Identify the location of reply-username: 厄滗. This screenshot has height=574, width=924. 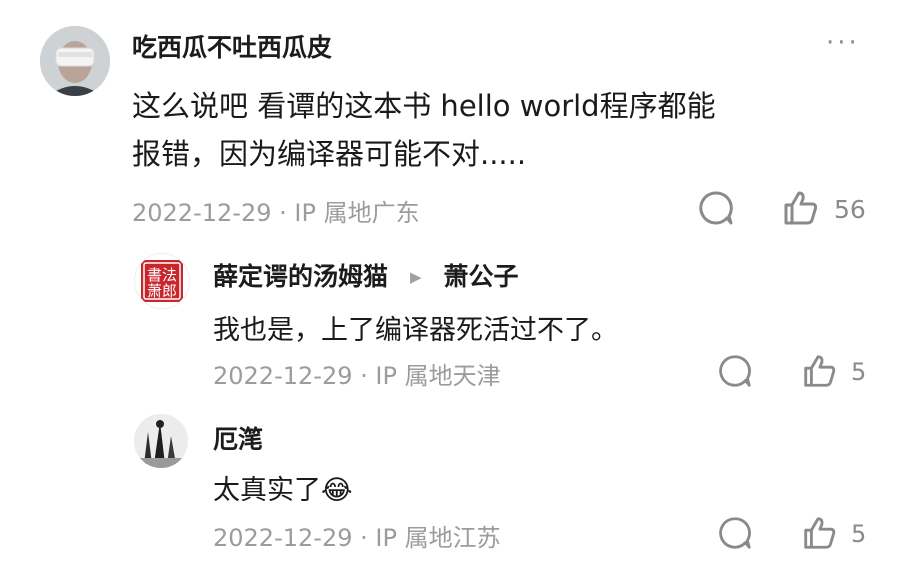
(238, 438).